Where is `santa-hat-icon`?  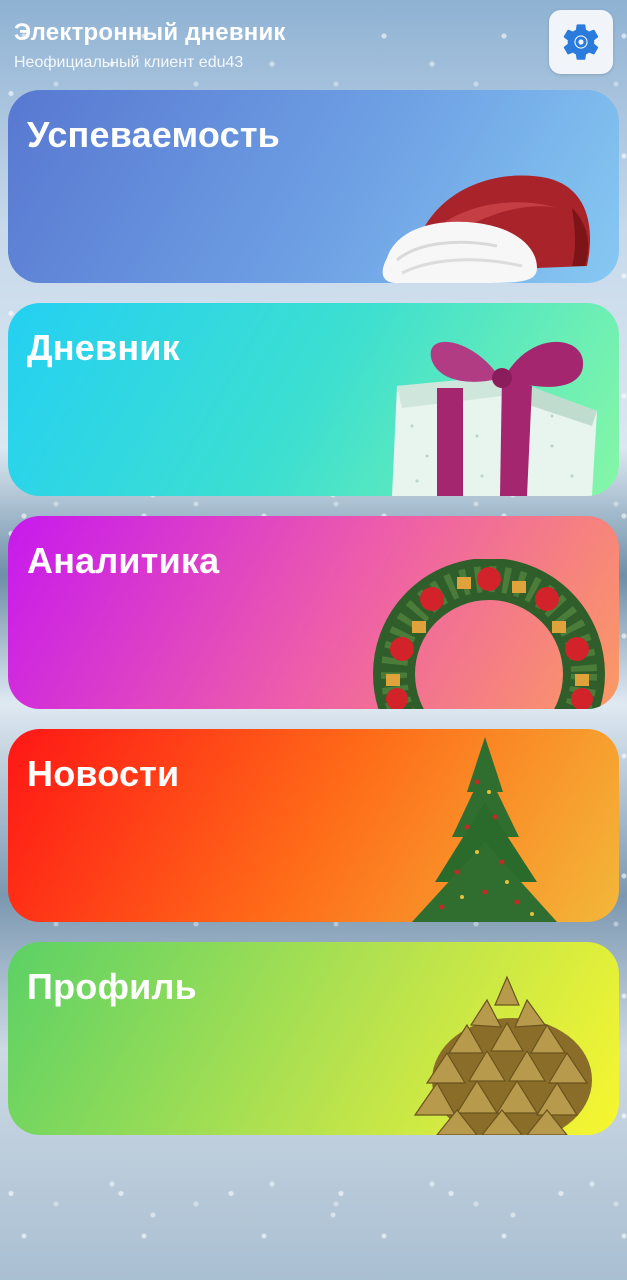
santa-hat-icon is located at coordinates (486, 229).